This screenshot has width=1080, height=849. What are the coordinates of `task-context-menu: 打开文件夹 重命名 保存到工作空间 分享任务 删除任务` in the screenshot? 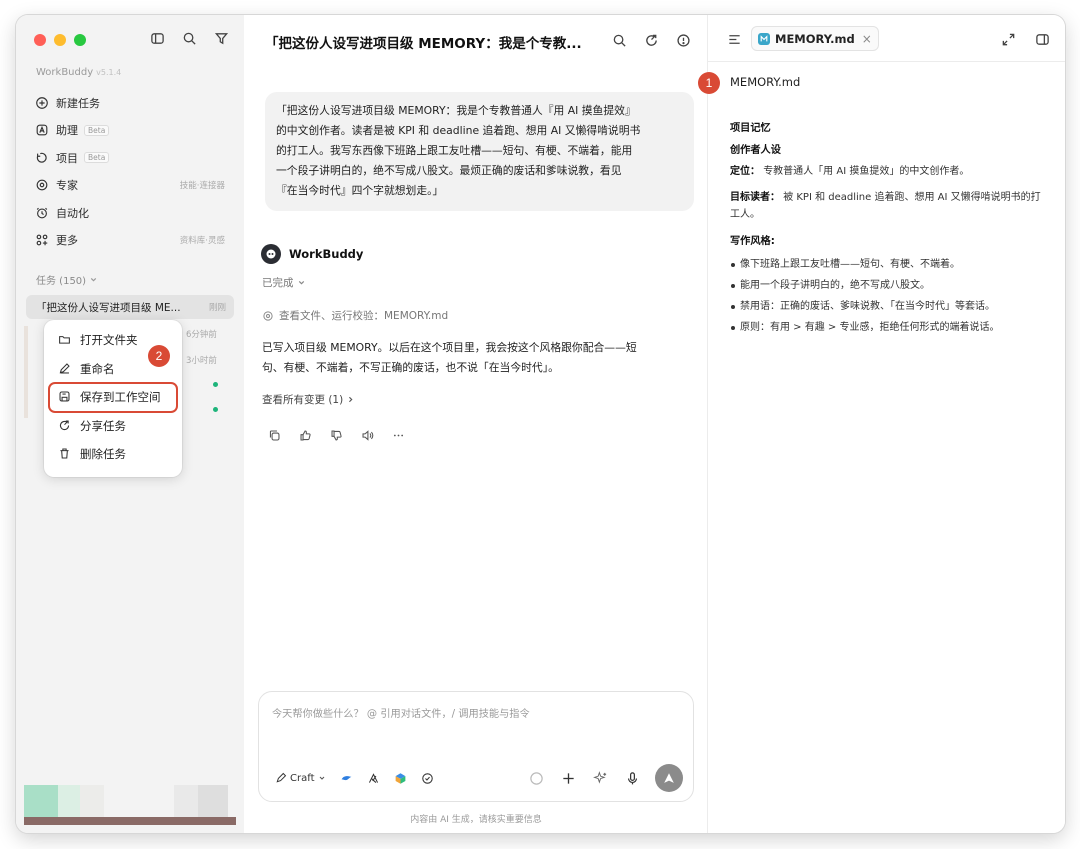 It's located at (113, 398).